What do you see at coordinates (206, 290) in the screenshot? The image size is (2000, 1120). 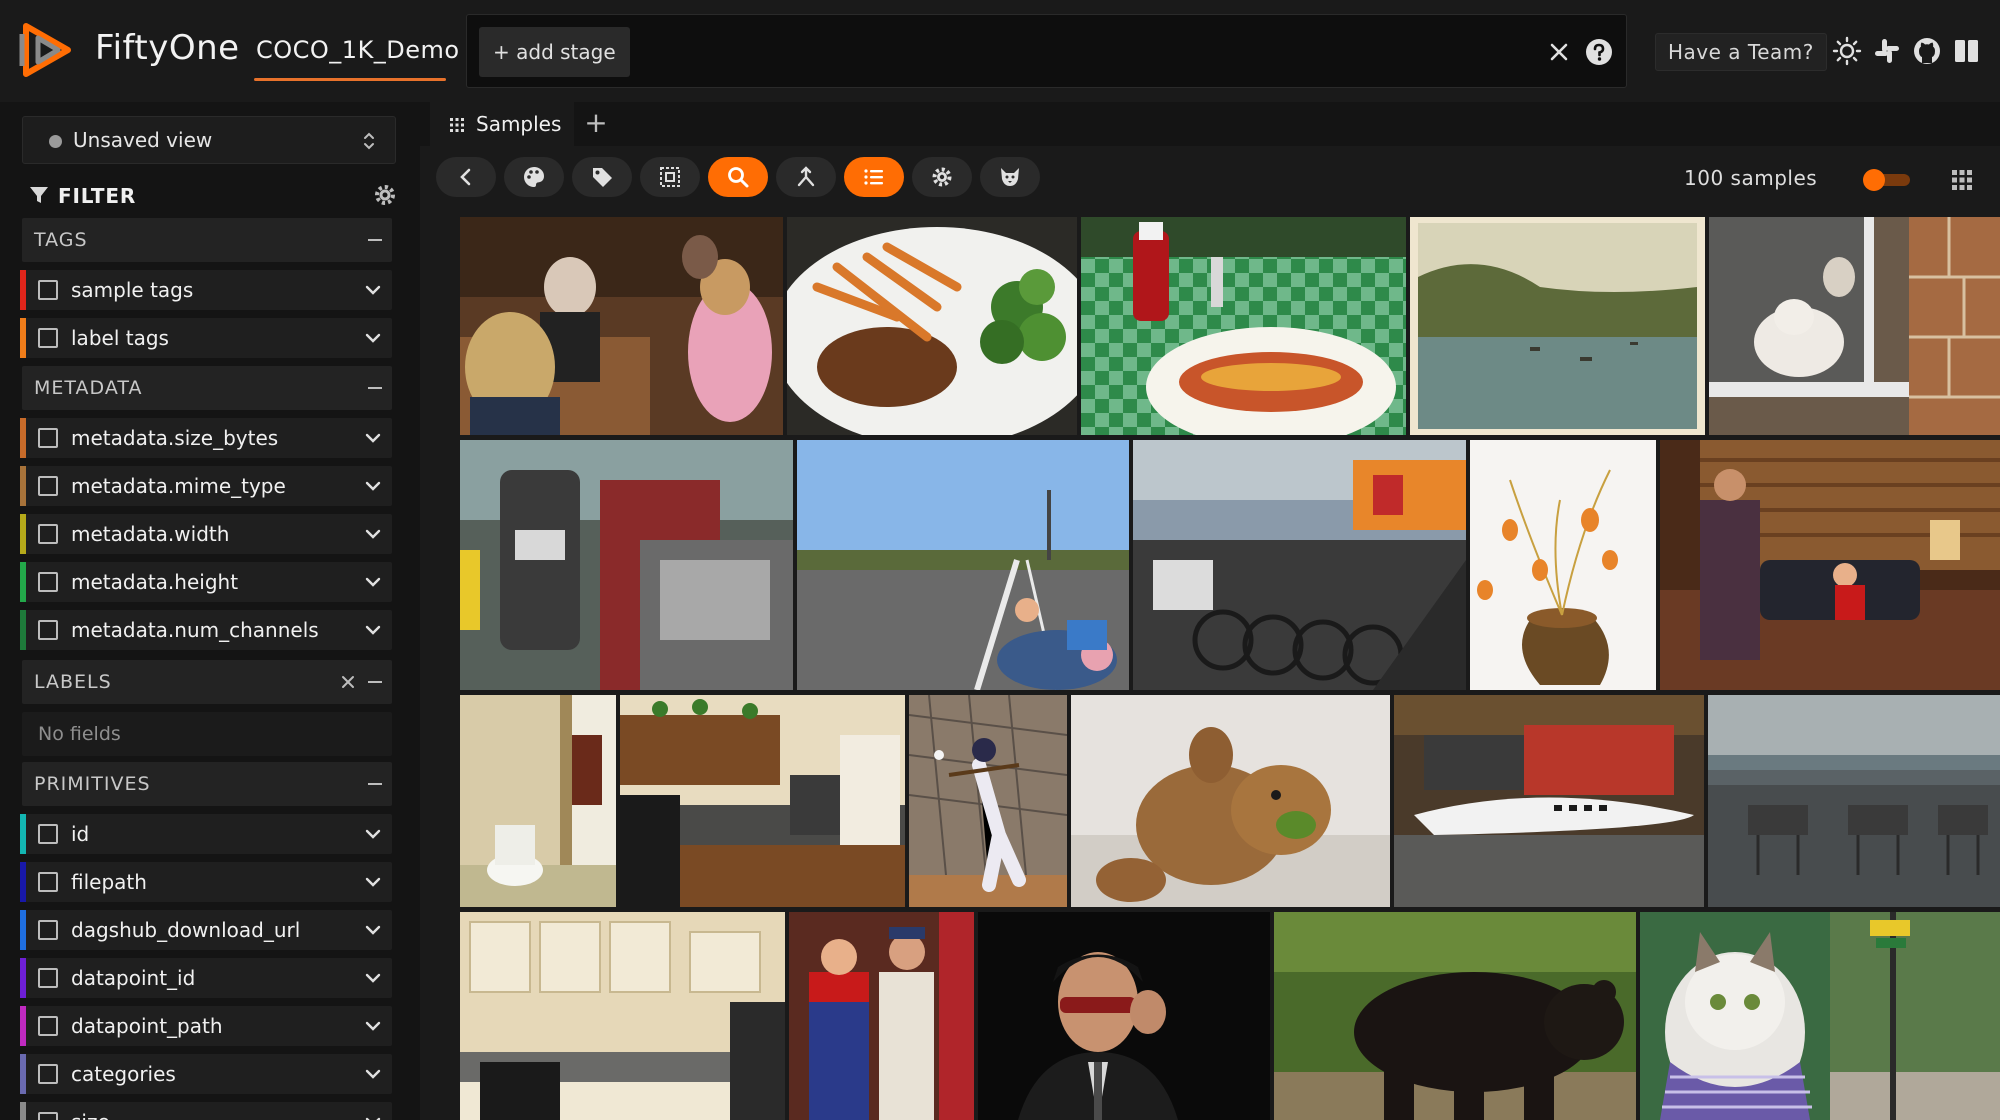 I see `field-row-sample-tags: sample tags` at bounding box center [206, 290].